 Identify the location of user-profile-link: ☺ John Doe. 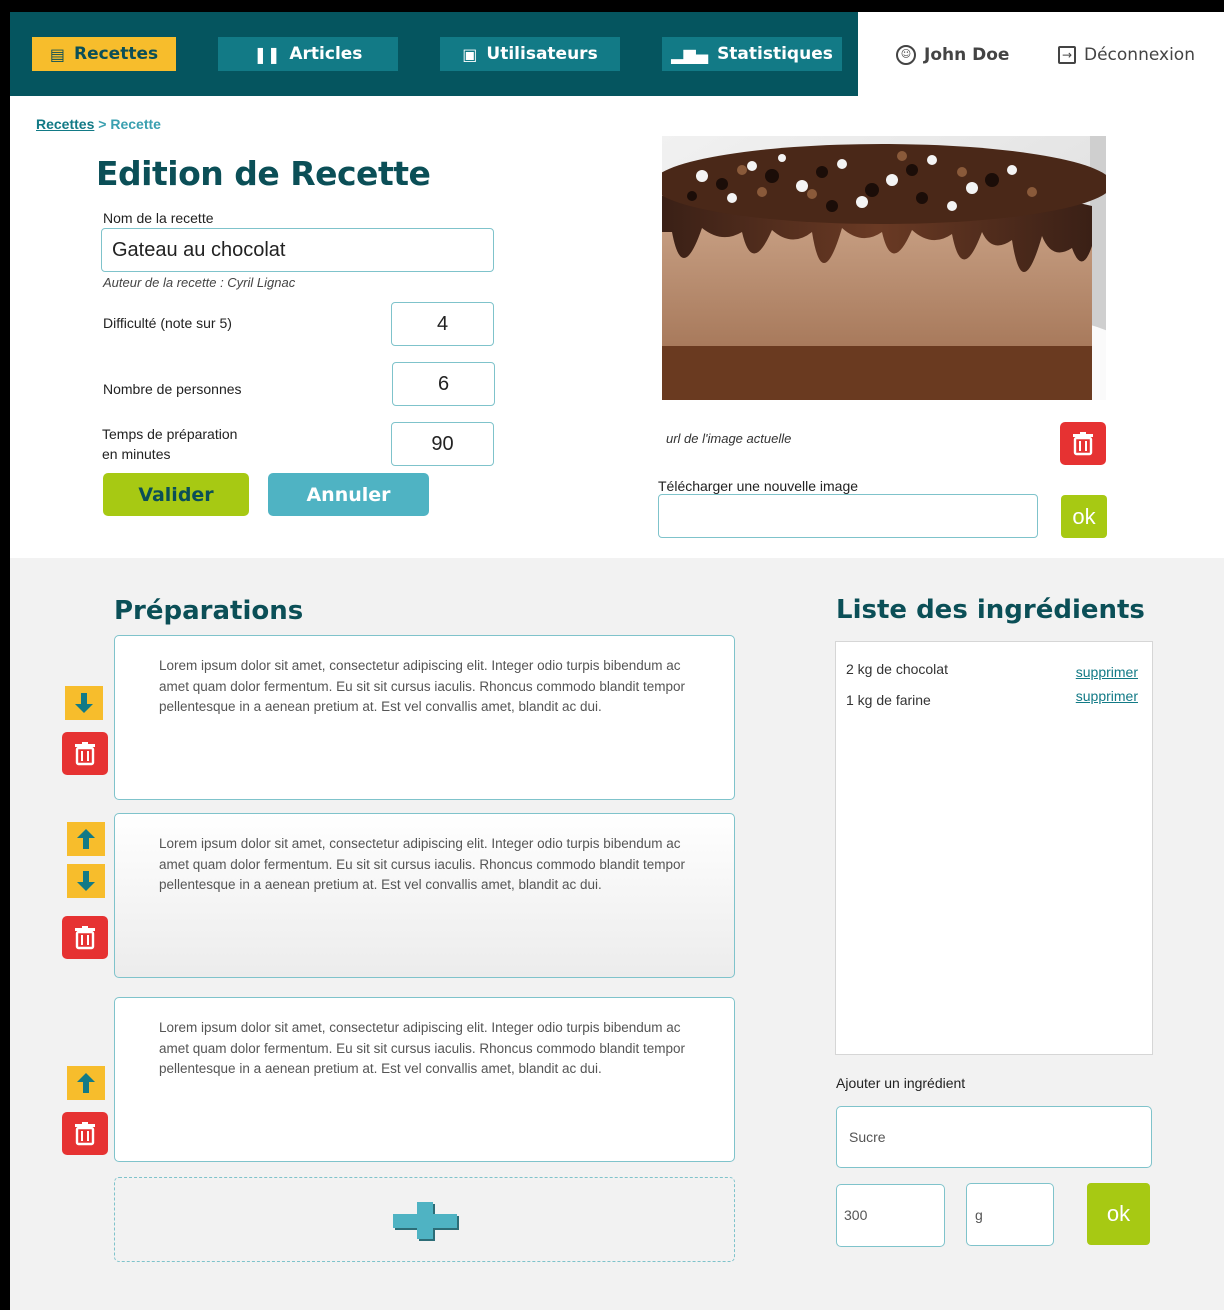
(952, 55).